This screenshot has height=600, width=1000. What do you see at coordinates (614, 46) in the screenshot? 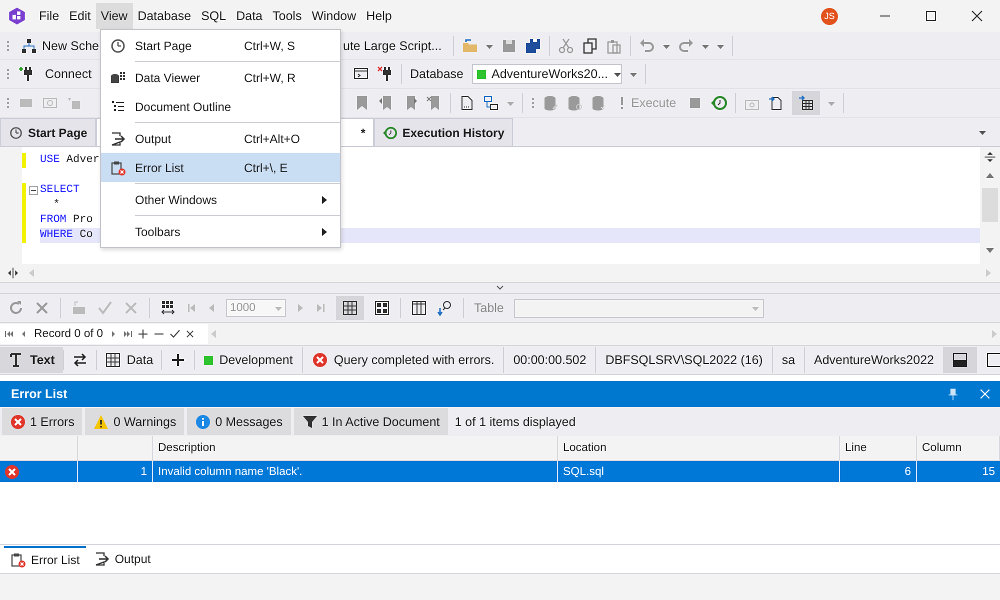
I see `paste-icon` at bounding box center [614, 46].